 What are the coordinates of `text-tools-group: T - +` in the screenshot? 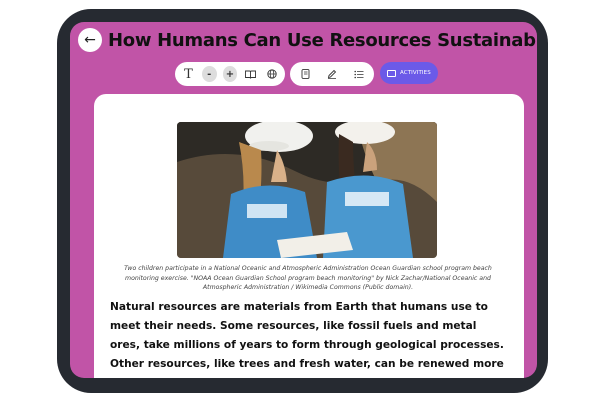 It's located at (230, 74).